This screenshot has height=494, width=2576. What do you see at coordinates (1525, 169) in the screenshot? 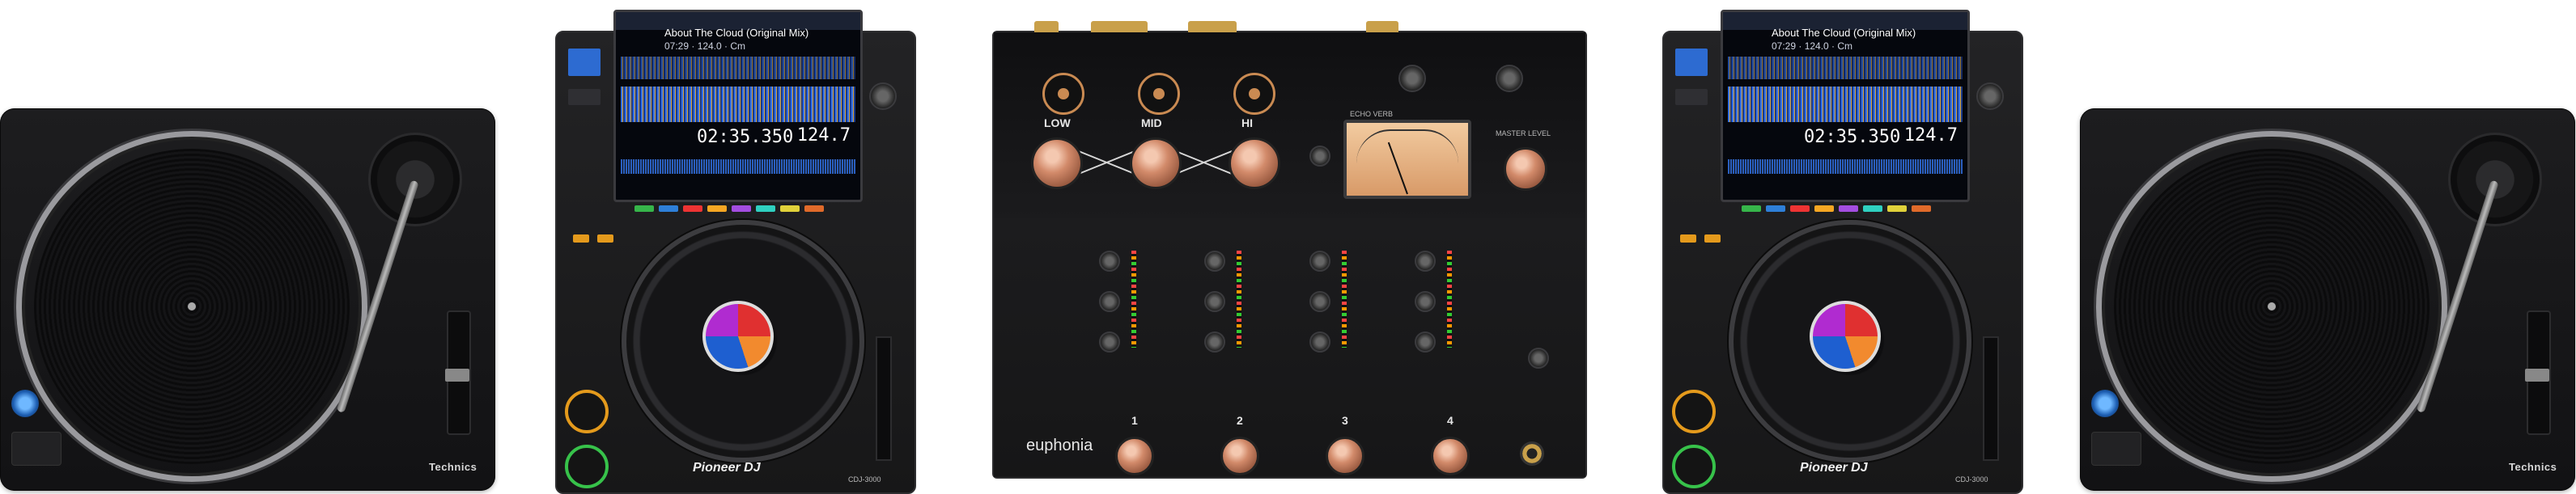
I see `master-level-knob` at bounding box center [1525, 169].